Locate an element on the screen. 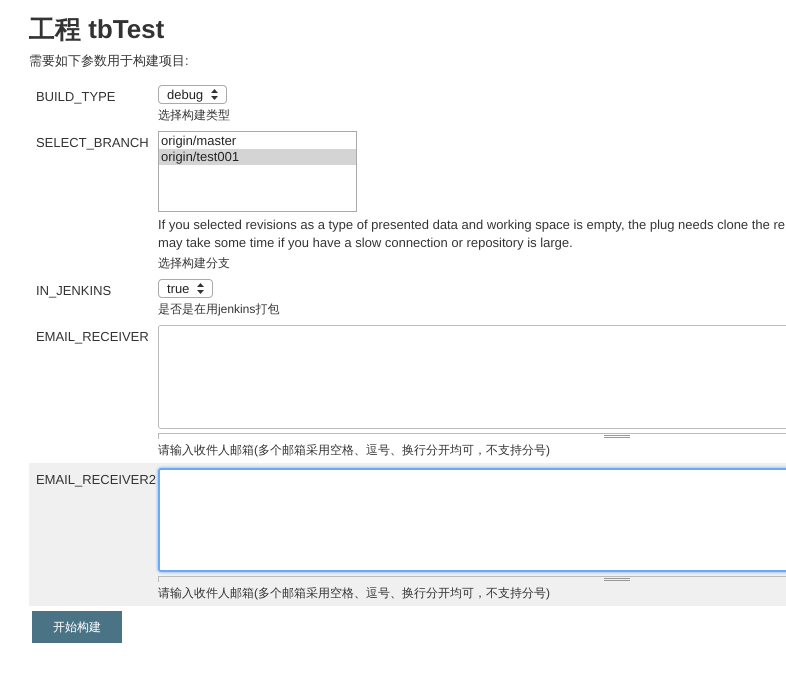 Image resolution: width=786 pixels, height=684 pixels. parameter-label: SELECT_BRANCH is located at coordinates (92, 142).